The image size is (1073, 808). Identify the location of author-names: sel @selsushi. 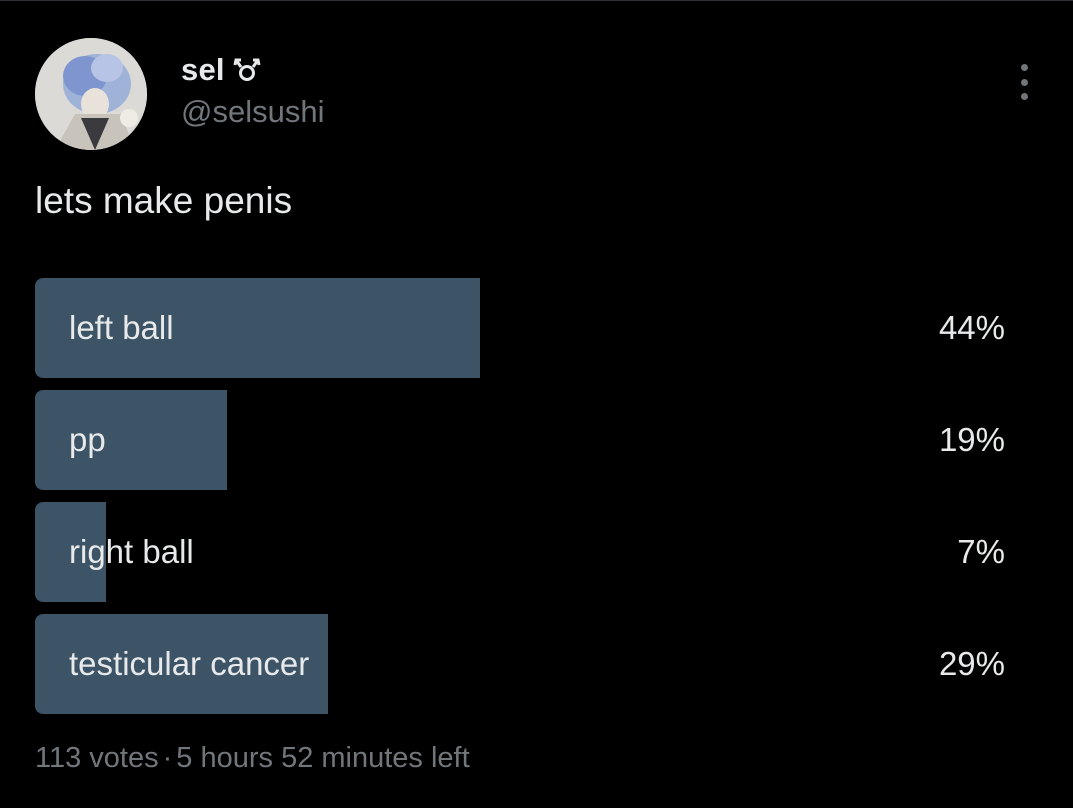
(252, 91).